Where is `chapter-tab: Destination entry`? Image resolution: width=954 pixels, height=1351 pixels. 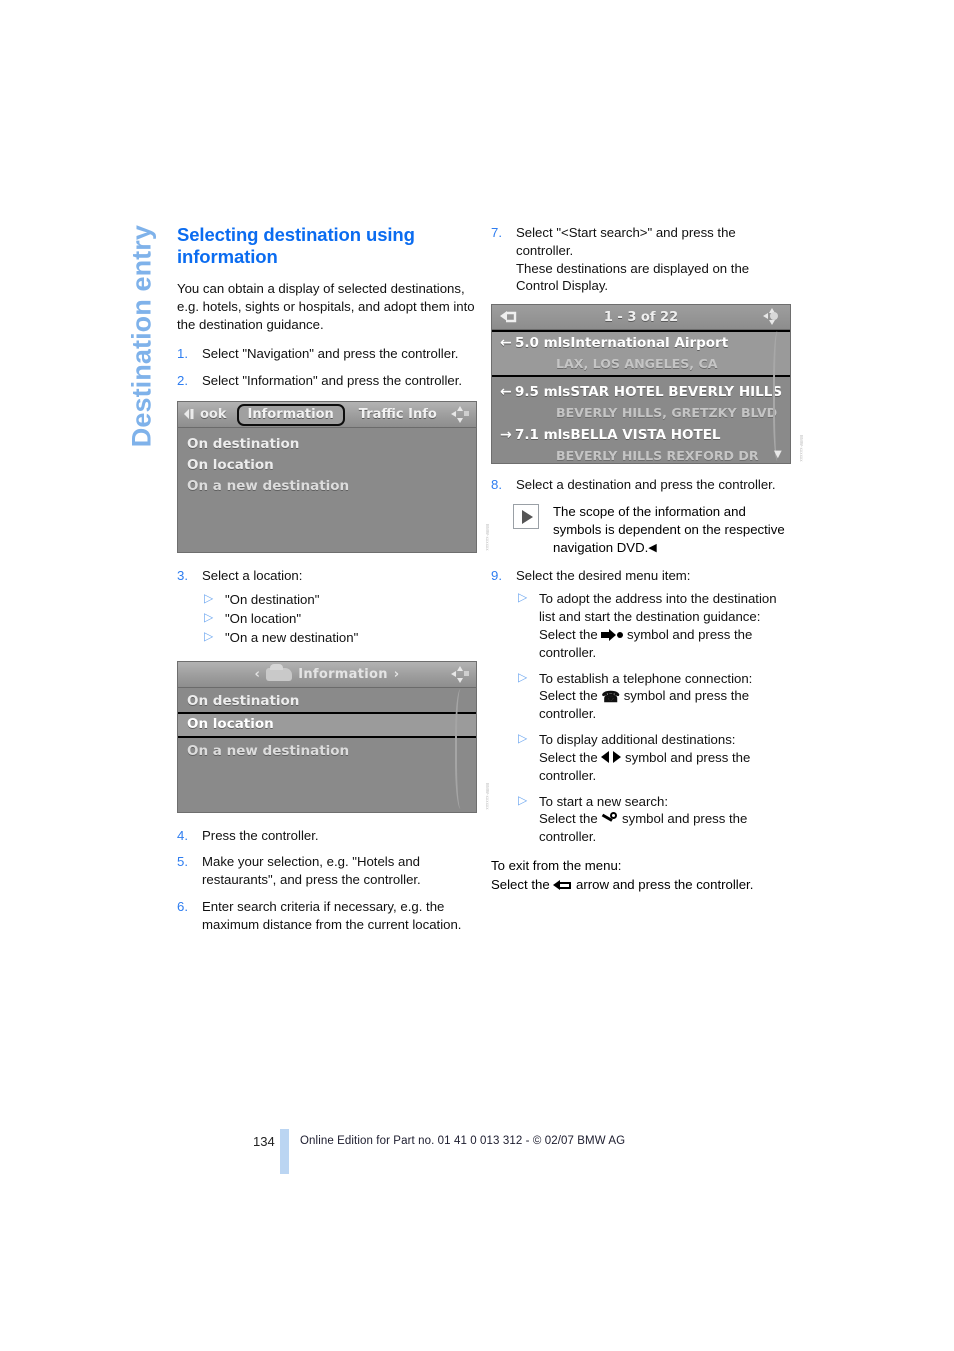
chapter-tab: Destination entry is located at coordinates (142, 405).